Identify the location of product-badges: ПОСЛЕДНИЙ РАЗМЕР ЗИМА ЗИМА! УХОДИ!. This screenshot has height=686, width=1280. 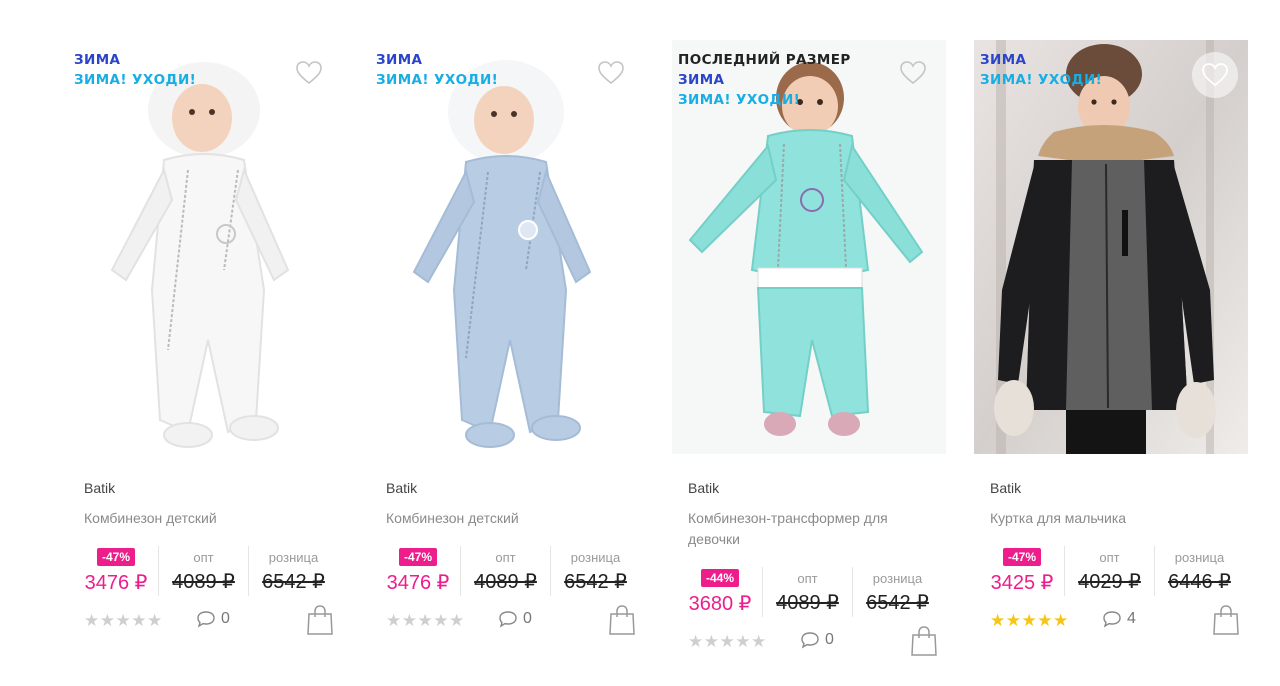
(764, 80).